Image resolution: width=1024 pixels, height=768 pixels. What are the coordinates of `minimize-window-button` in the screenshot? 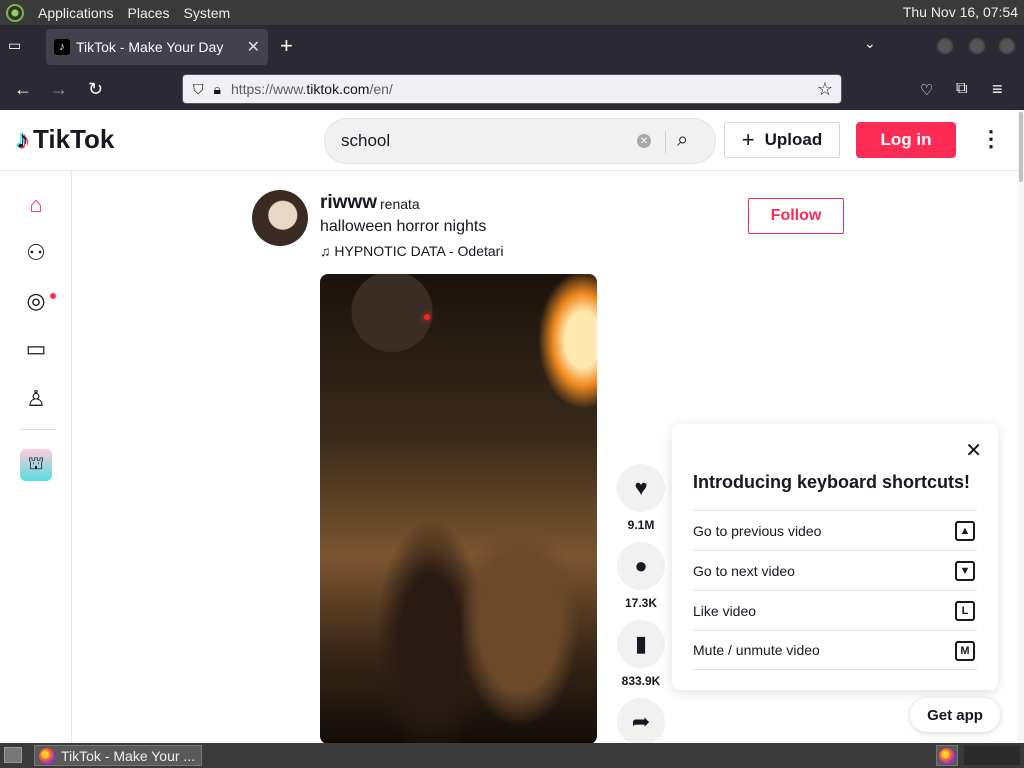 It's located at (945, 46).